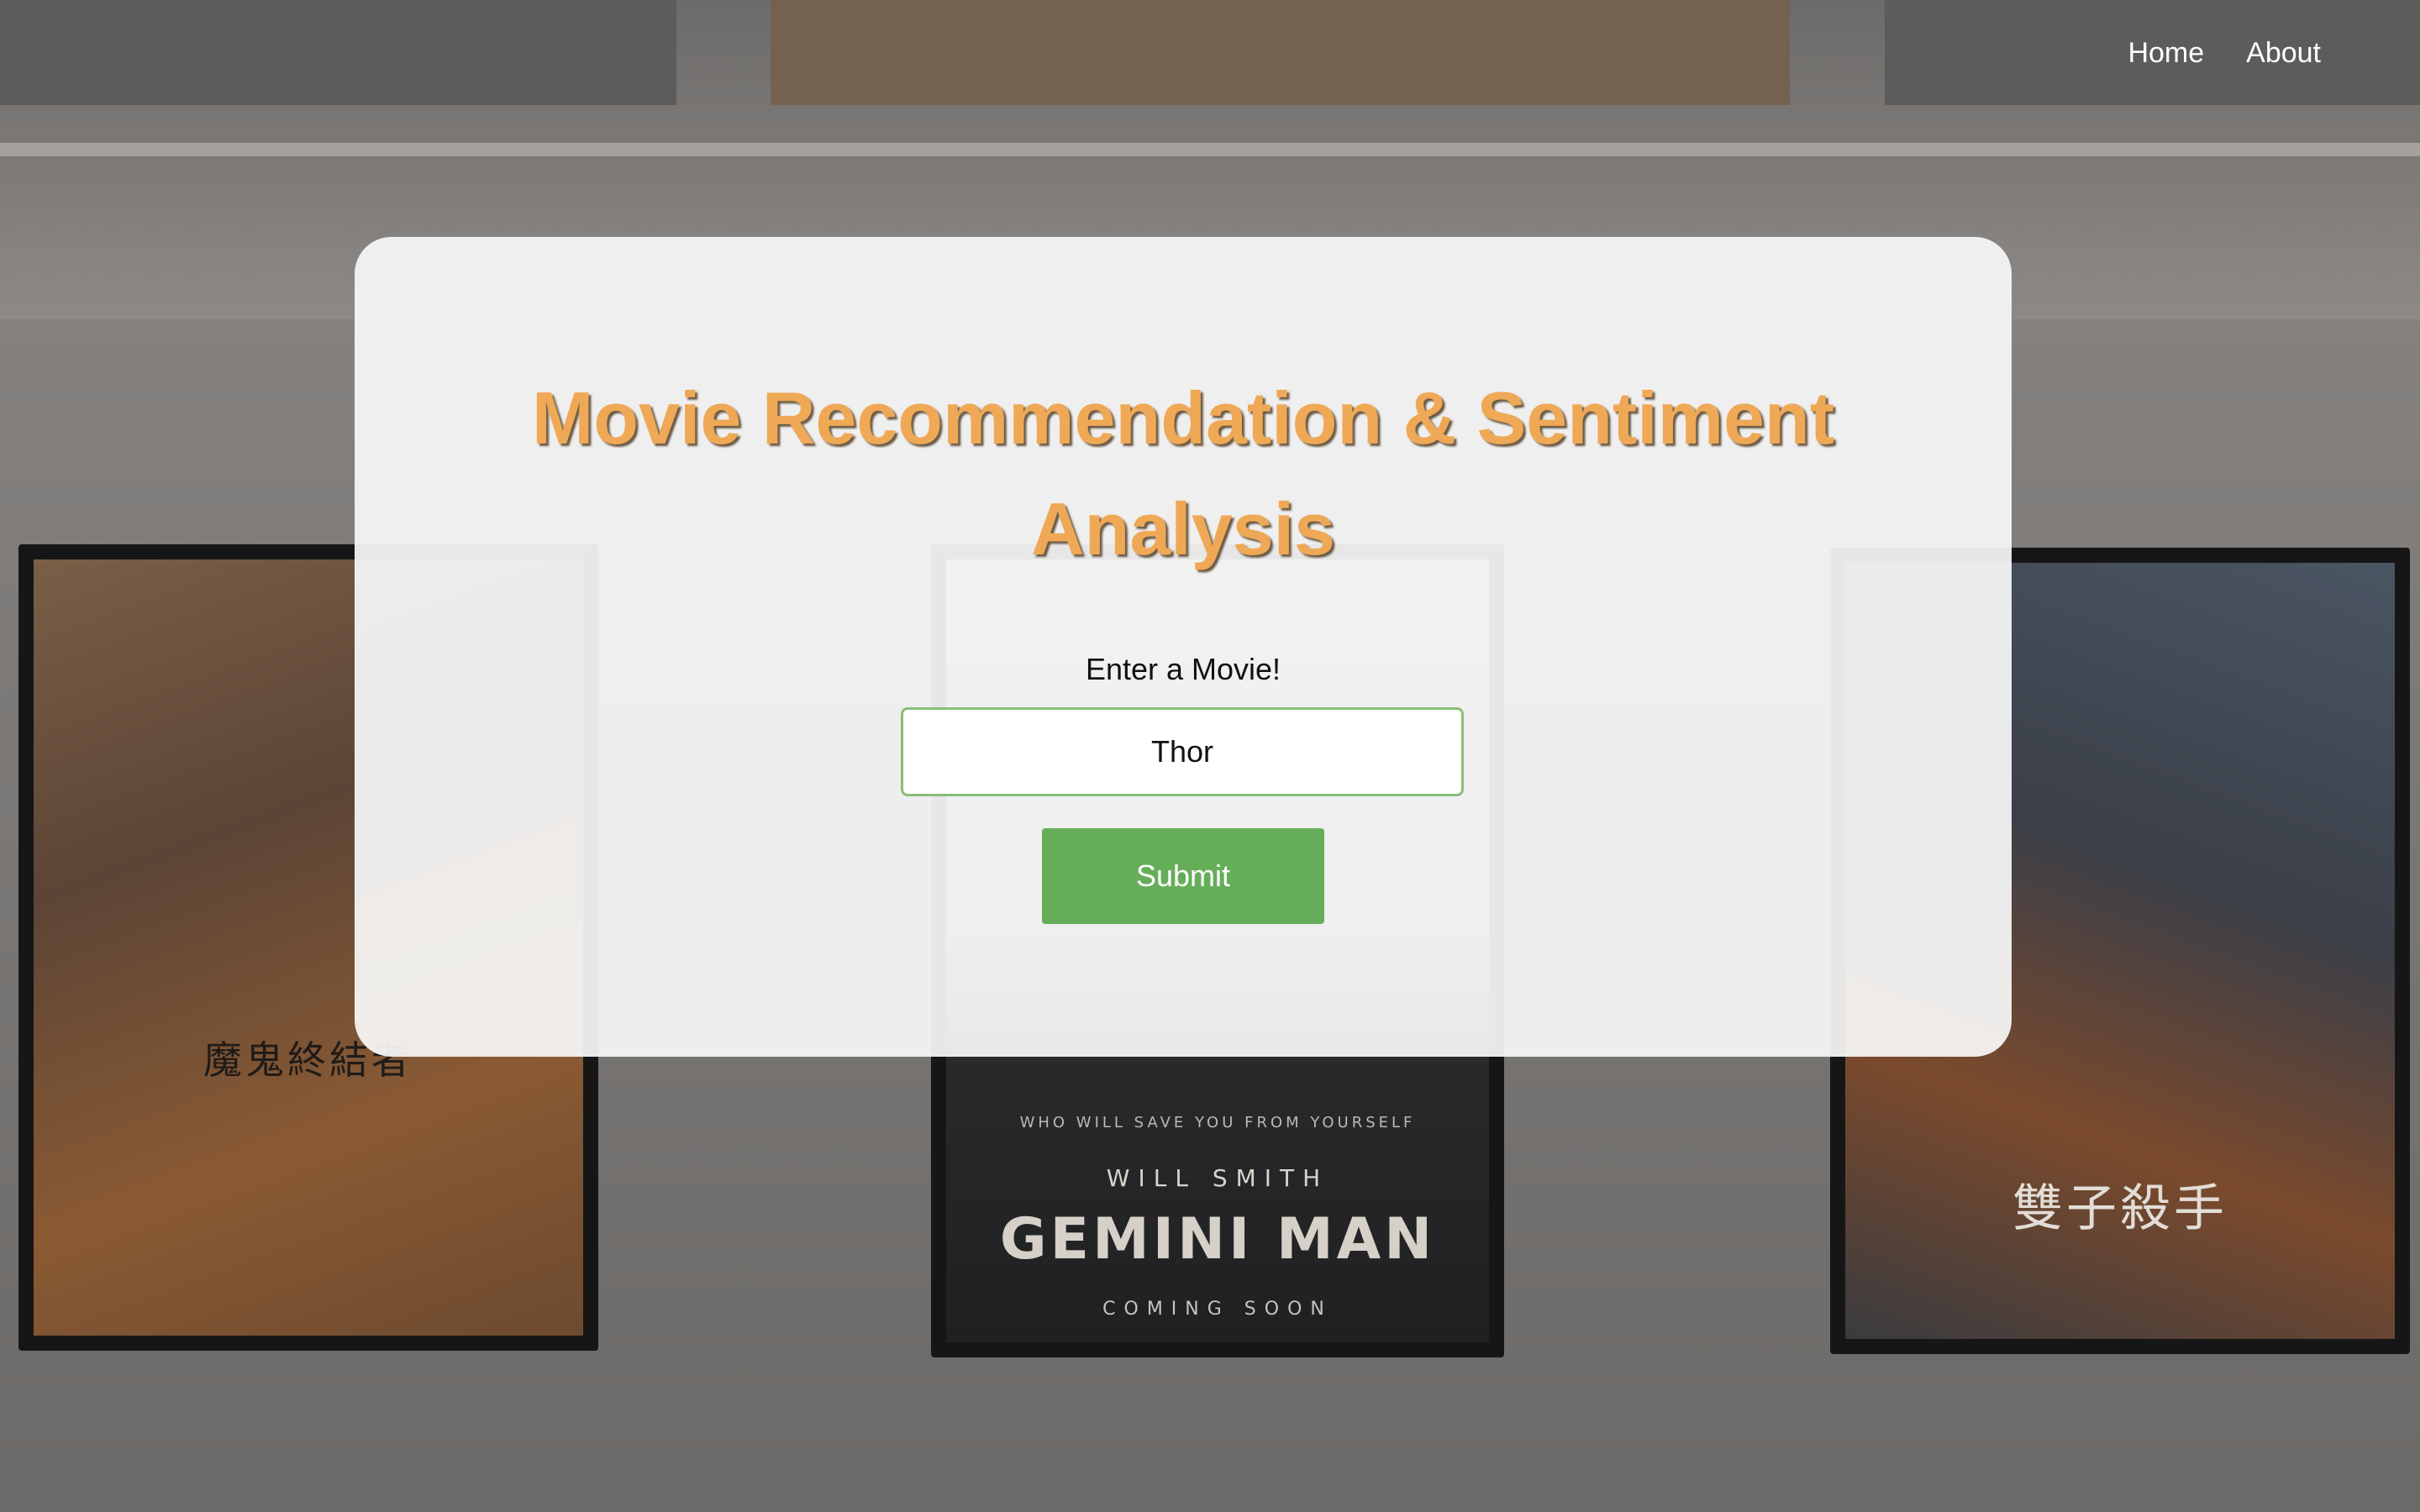 This screenshot has height=1512, width=2420. What do you see at coordinates (1217, 1309) in the screenshot?
I see `poster-center-bottom: COMING SOON` at bounding box center [1217, 1309].